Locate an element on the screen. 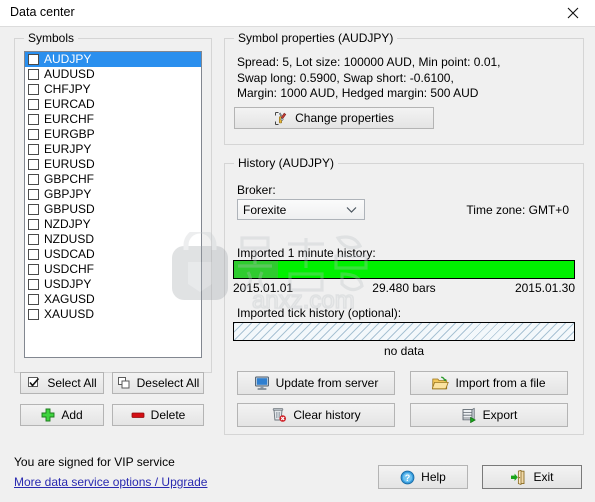  history-legend: History (AUDJPY) is located at coordinates (286, 163).